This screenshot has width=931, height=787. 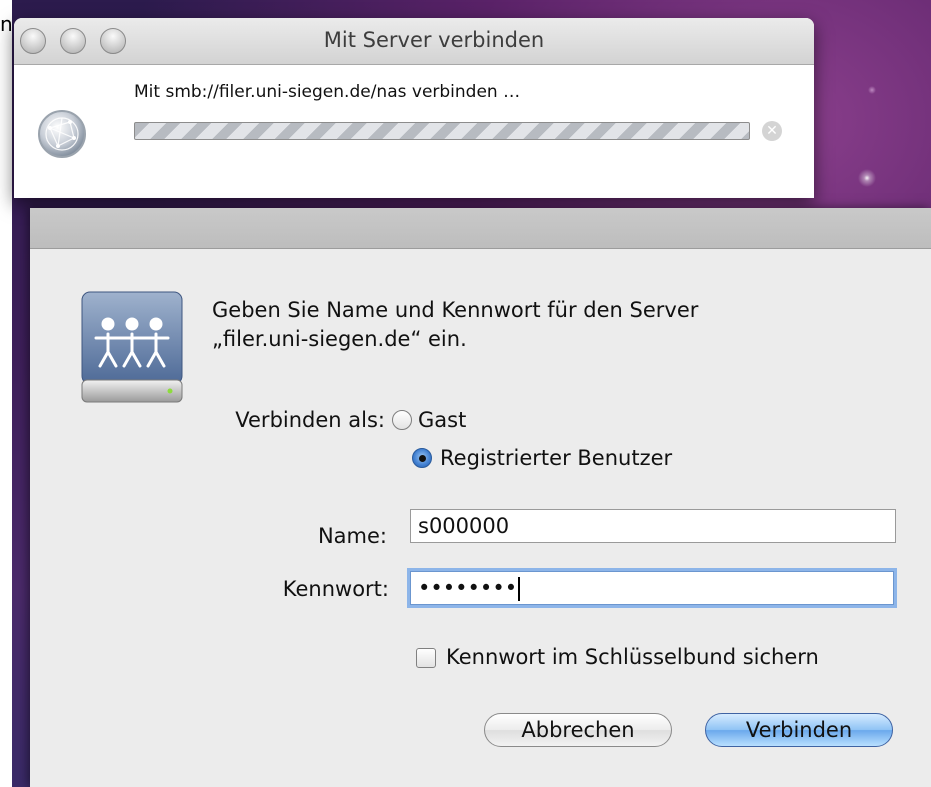 What do you see at coordinates (442, 420) in the screenshot?
I see `radio-guest-label: Gast` at bounding box center [442, 420].